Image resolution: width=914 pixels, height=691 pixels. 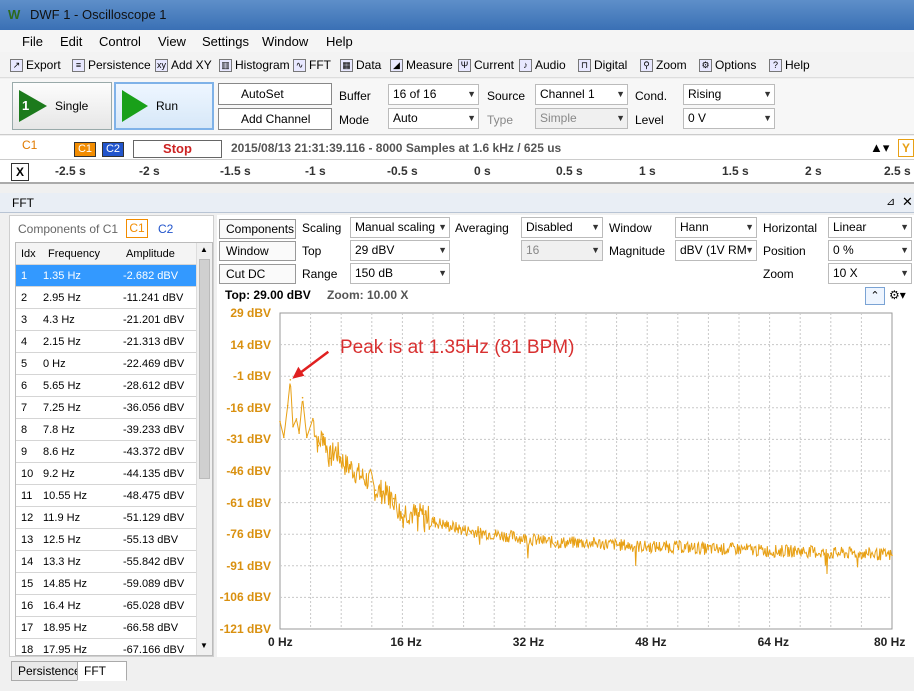 I want to click on mode-select: Auto ▼, so click(x=433, y=118).